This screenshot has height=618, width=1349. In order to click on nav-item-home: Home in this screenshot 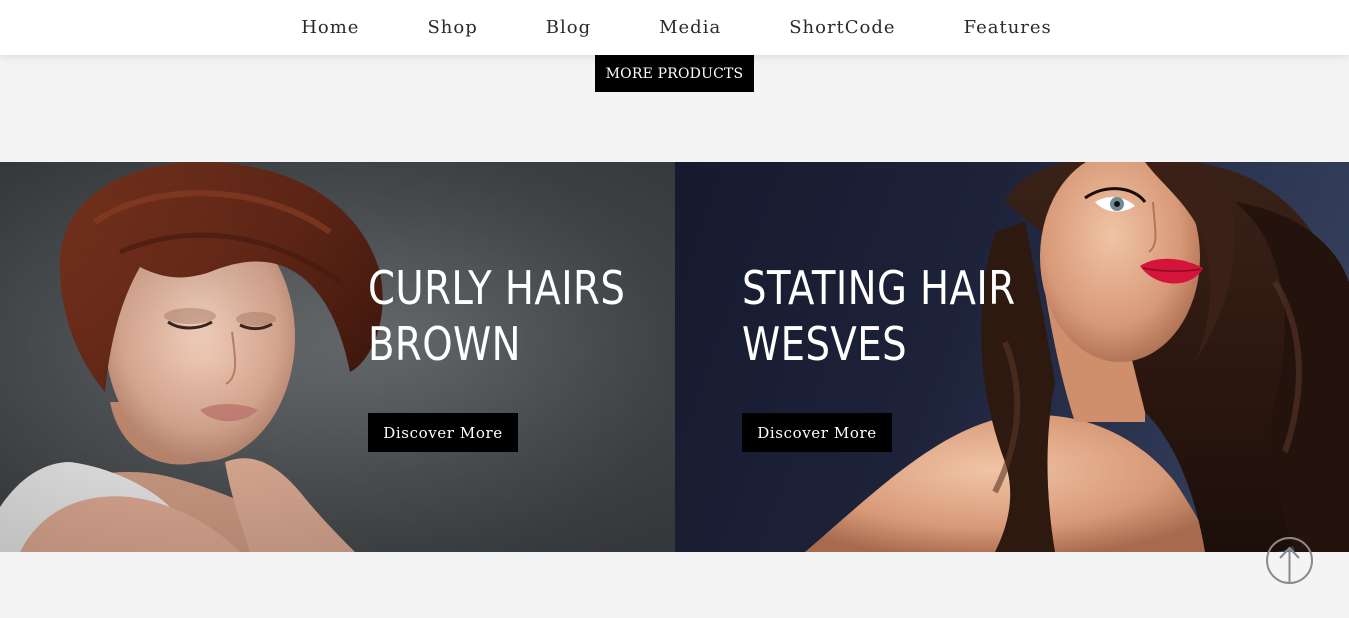, I will do `click(330, 27)`.